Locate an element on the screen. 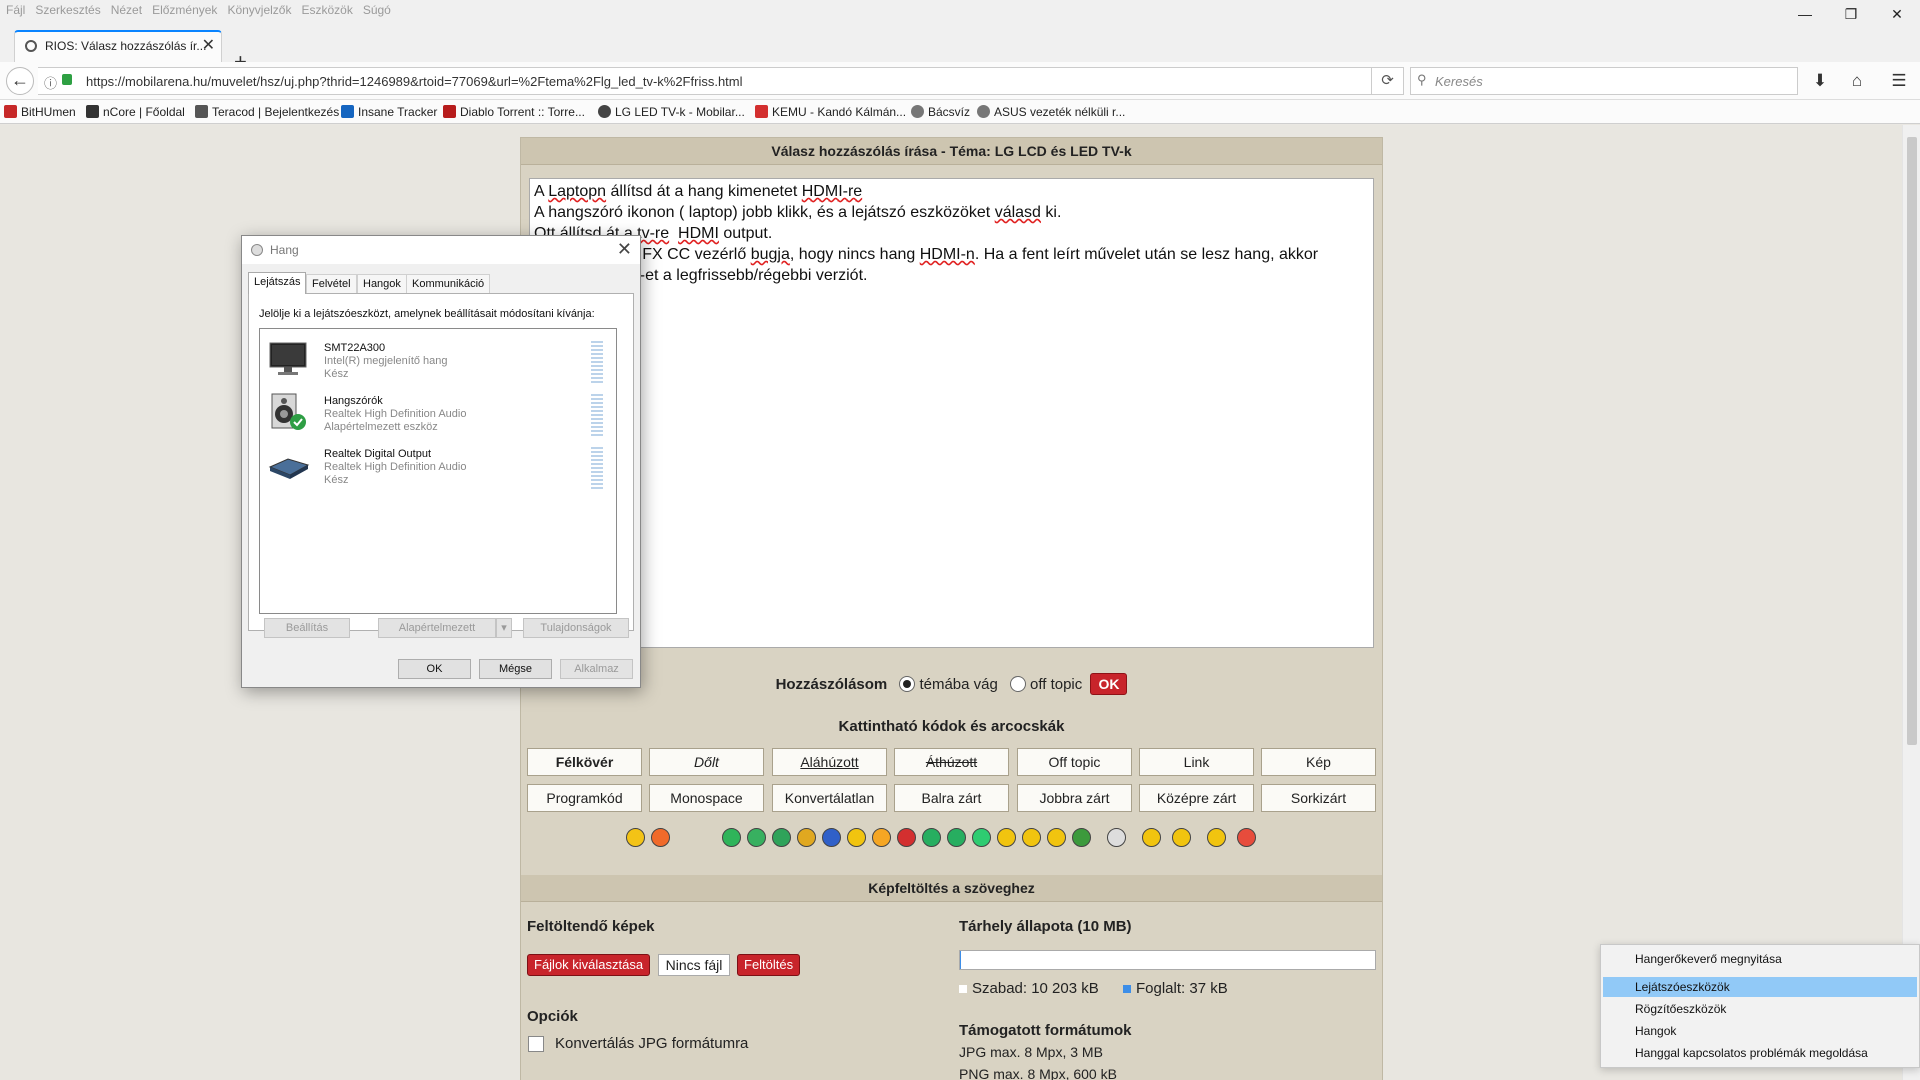  tab-recording: Felvétel is located at coordinates (331, 284).